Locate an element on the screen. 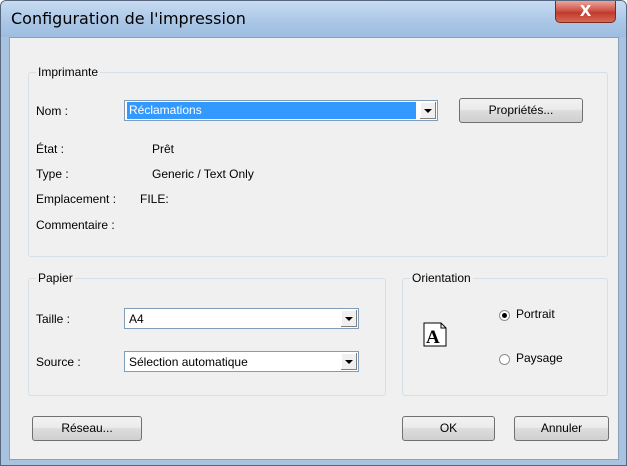  window-title: Configuration de l'impression is located at coordinates (128, 18).